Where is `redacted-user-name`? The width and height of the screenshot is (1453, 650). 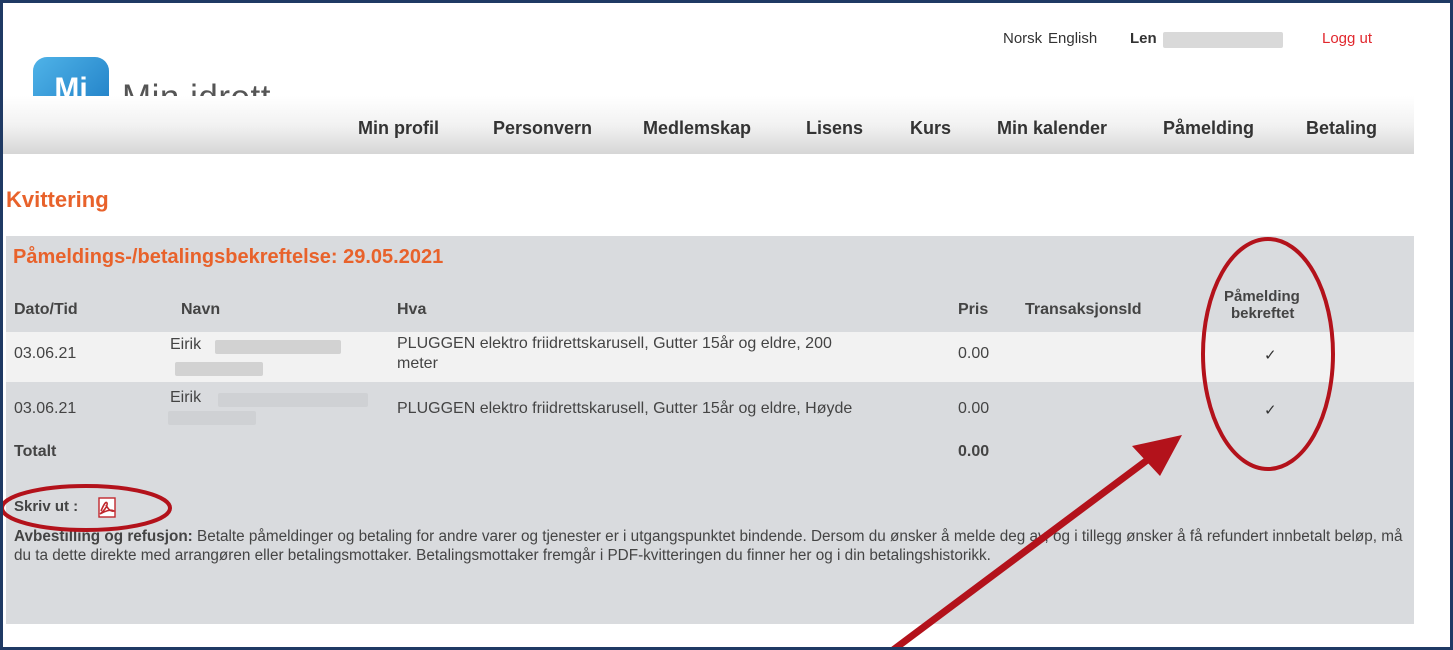 redacted-user-name is located at coordinates (1223, 40).